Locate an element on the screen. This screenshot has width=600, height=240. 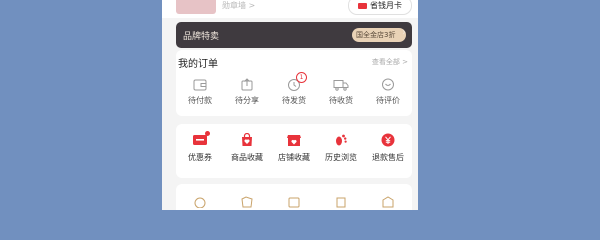
my-orders-card: 我的订单 查看全部 > 待付款 待分享 1 待发货 待收货 待评价 is located at coordinates (294, 83).